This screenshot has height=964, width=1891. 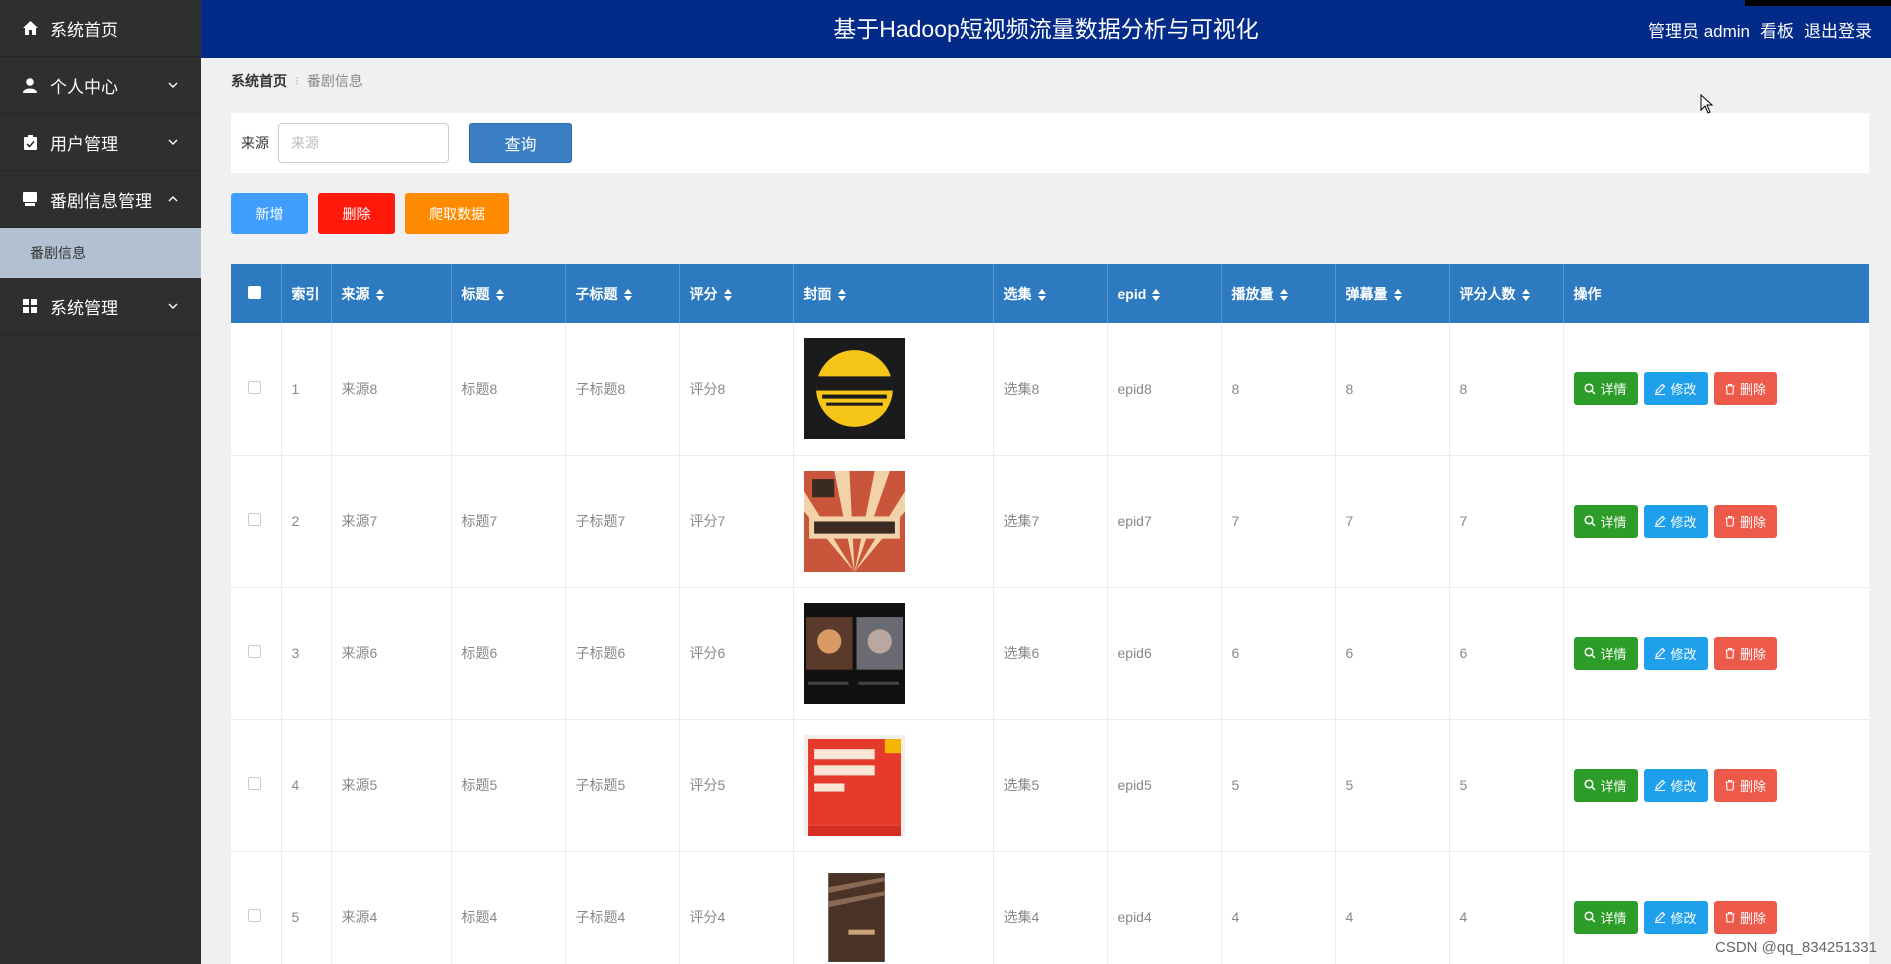 What do you see at coordinates (1590, 389) in the screenshot?
I see `search-icon` at bounding box center [1590, 389].